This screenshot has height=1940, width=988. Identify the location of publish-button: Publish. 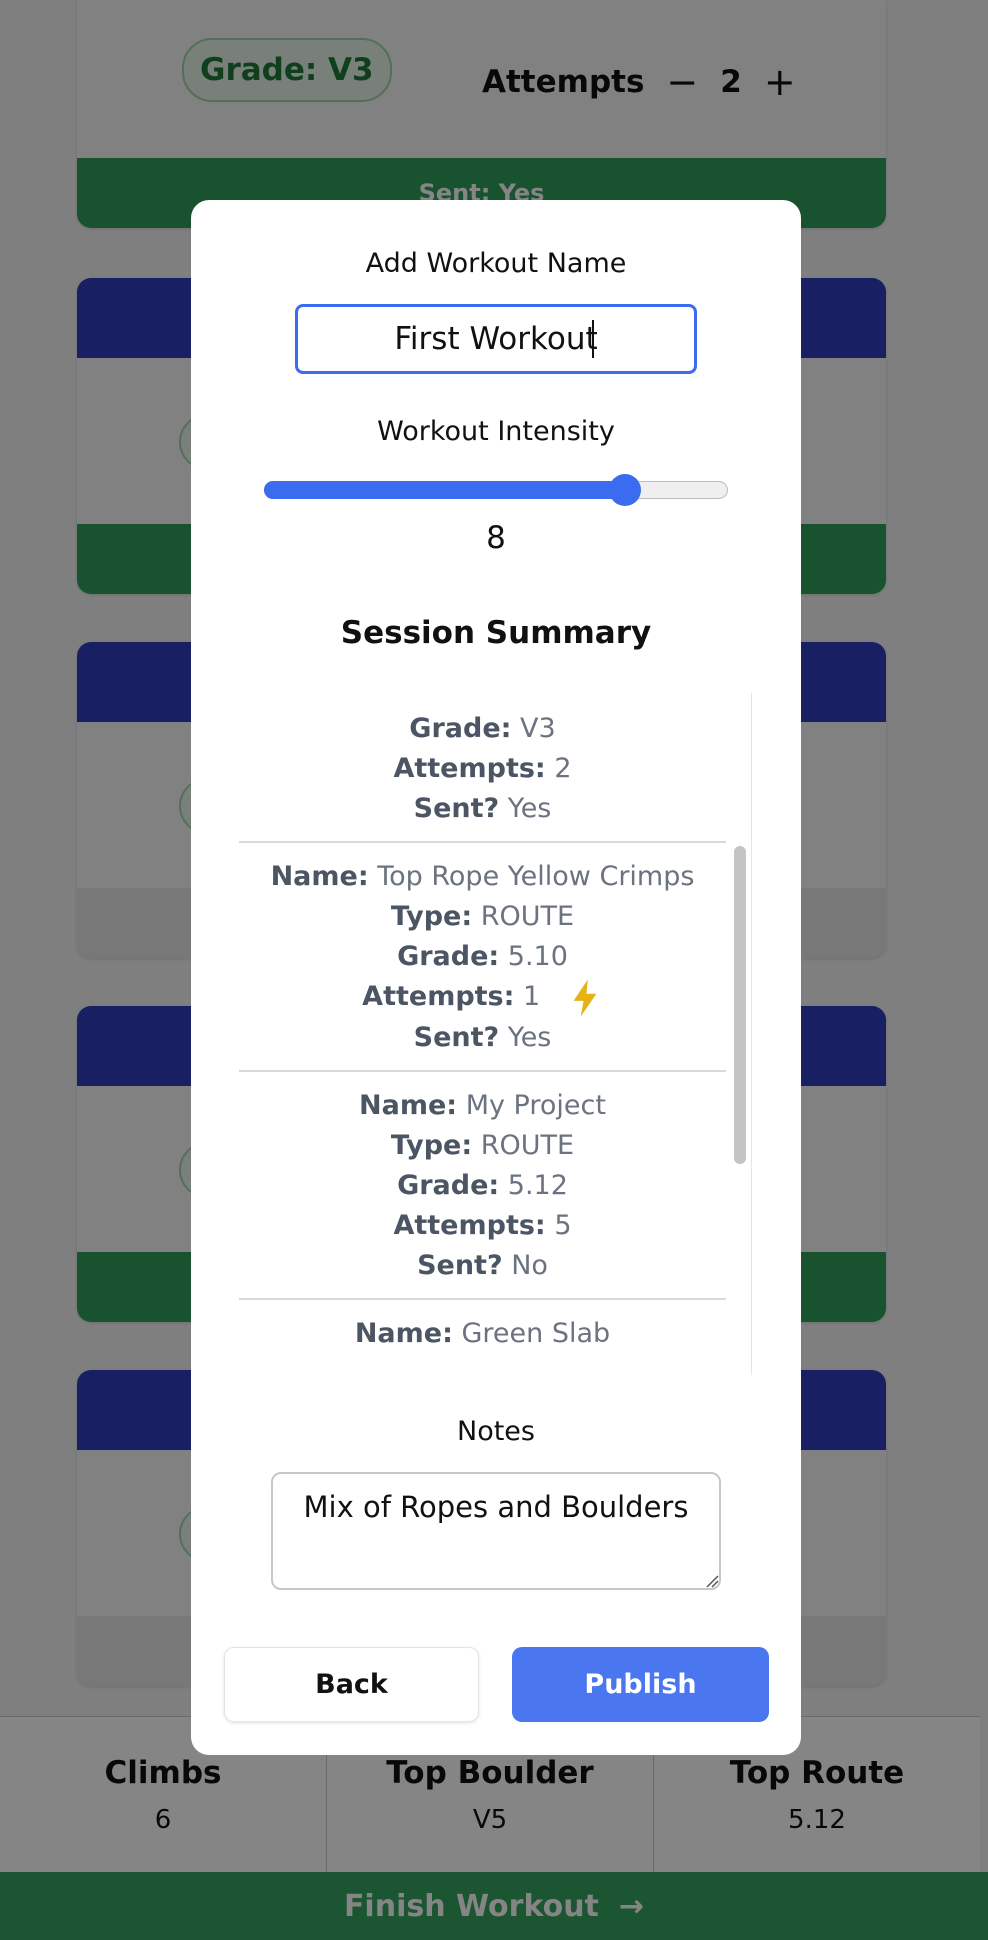
(640, 1684).